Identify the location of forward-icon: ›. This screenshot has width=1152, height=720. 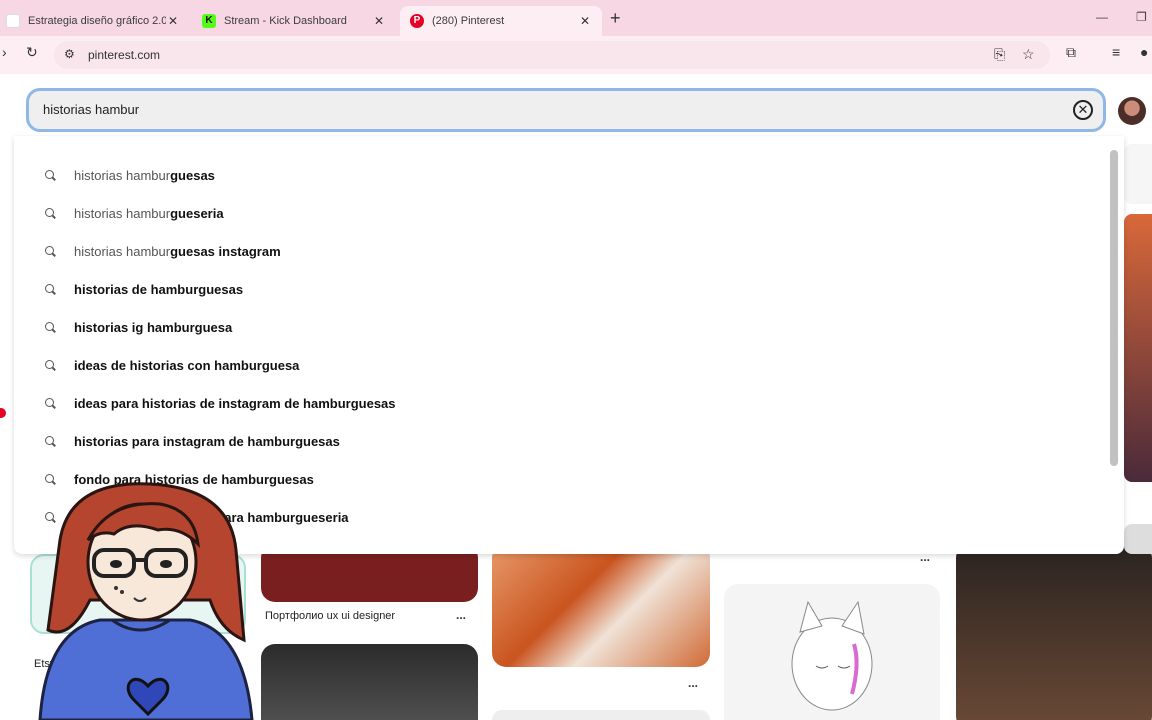
(4, 52).